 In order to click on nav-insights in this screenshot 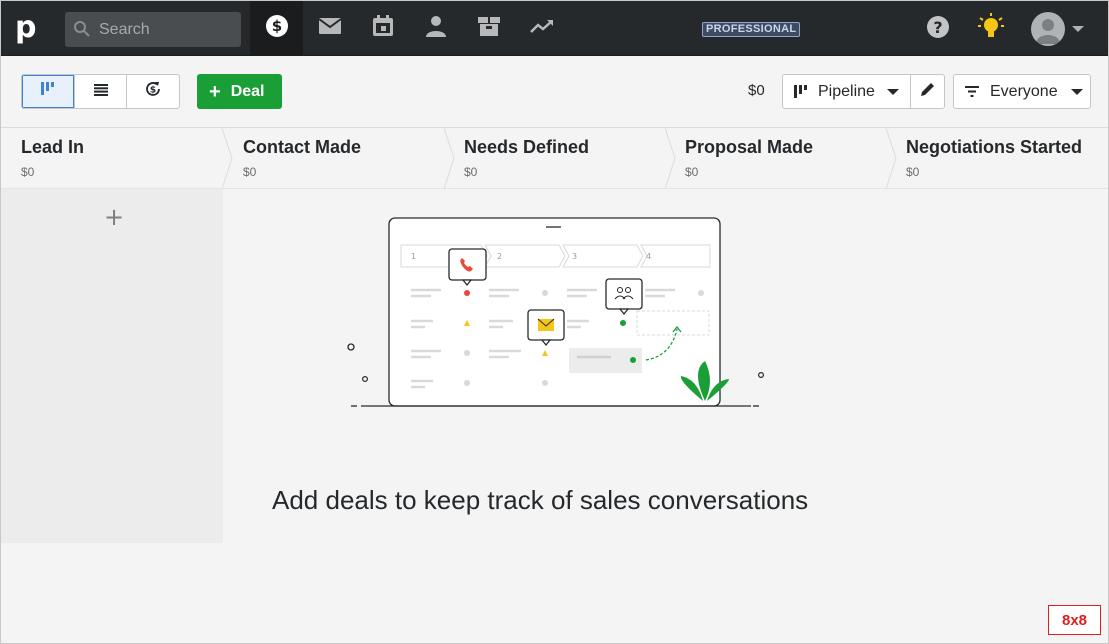, I will do `click(541, 28)`.